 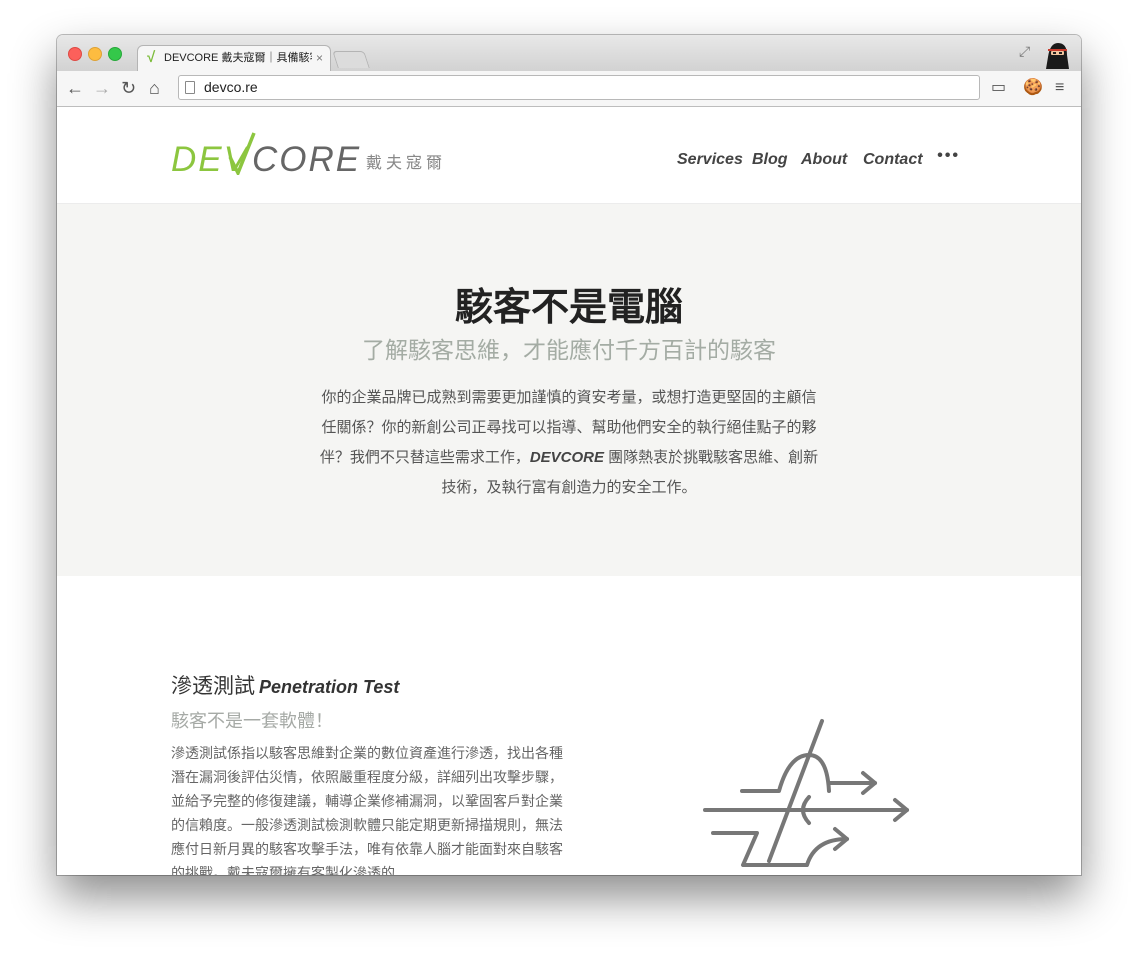 What do you see at coordinates (998, 88) in the screenshot?
I see `cast-icon: ▭` at bounding box center [998, 88].